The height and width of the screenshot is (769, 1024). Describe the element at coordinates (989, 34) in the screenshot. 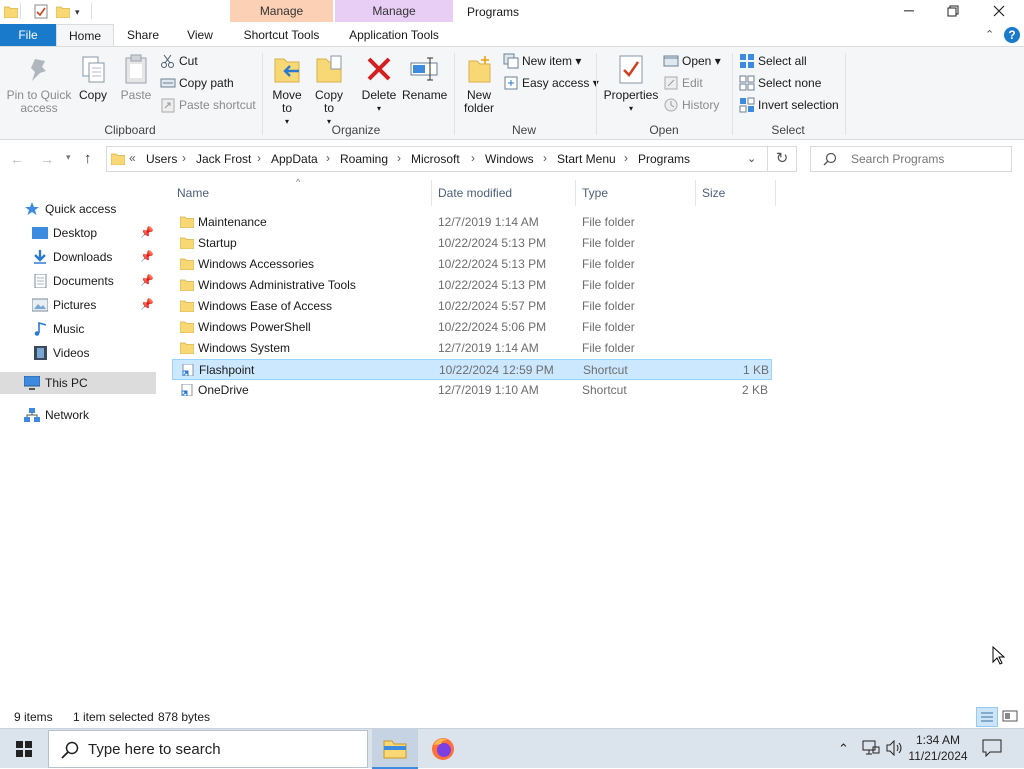

I see `collapse-ribbon-icon: ⌃` at that location.